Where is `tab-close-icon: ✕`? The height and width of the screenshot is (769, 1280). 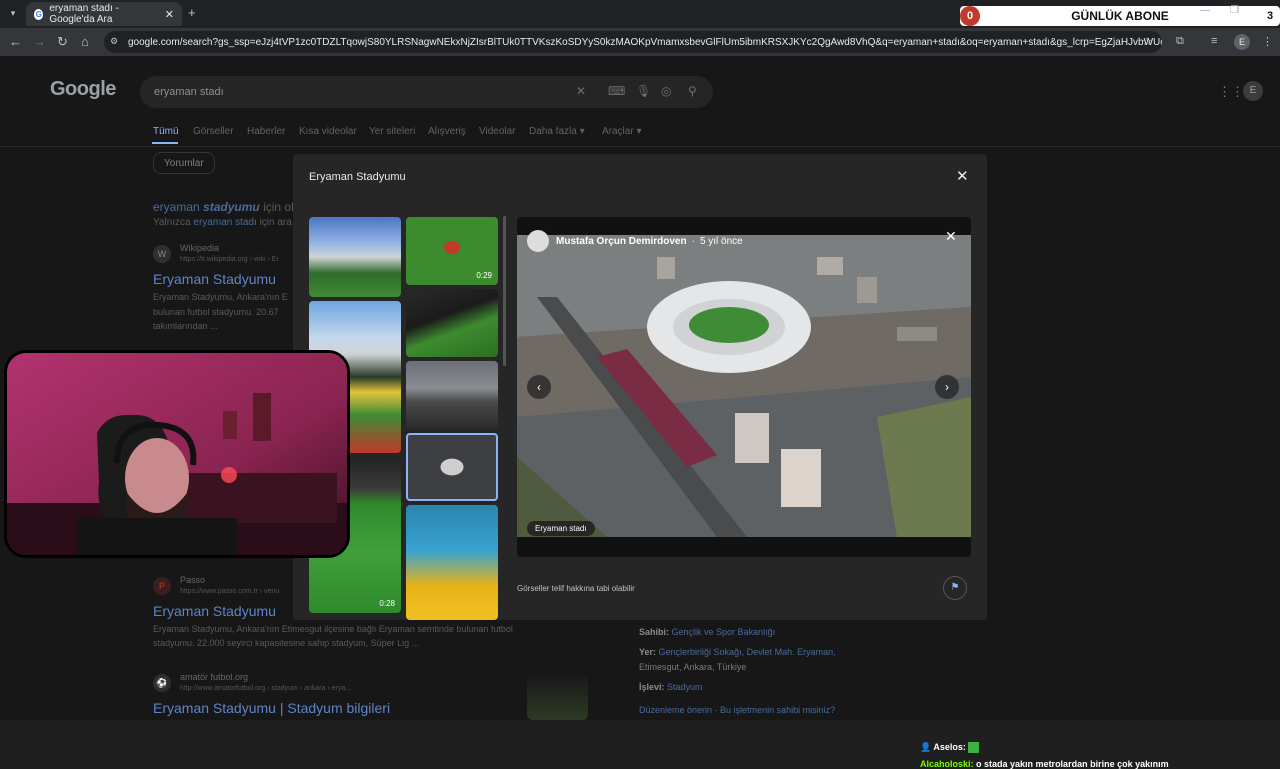 tab-close-icon: ✕ is located at coordinates (169, 14).